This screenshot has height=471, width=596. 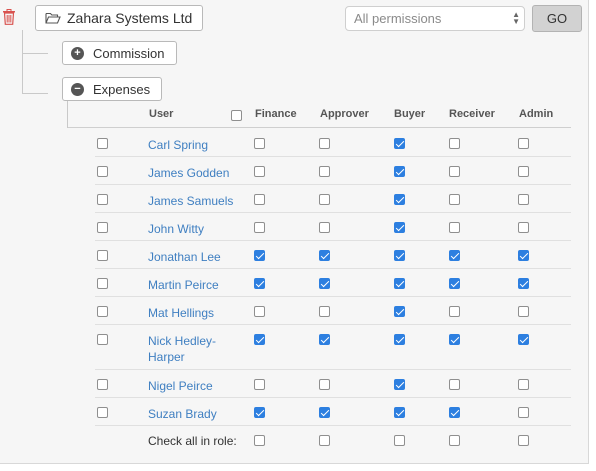 What do you see at coordinates (333, 347) in the screenshot?
I see `table-row: Nick Hedley-Harper` at bounding box center [333, 347].